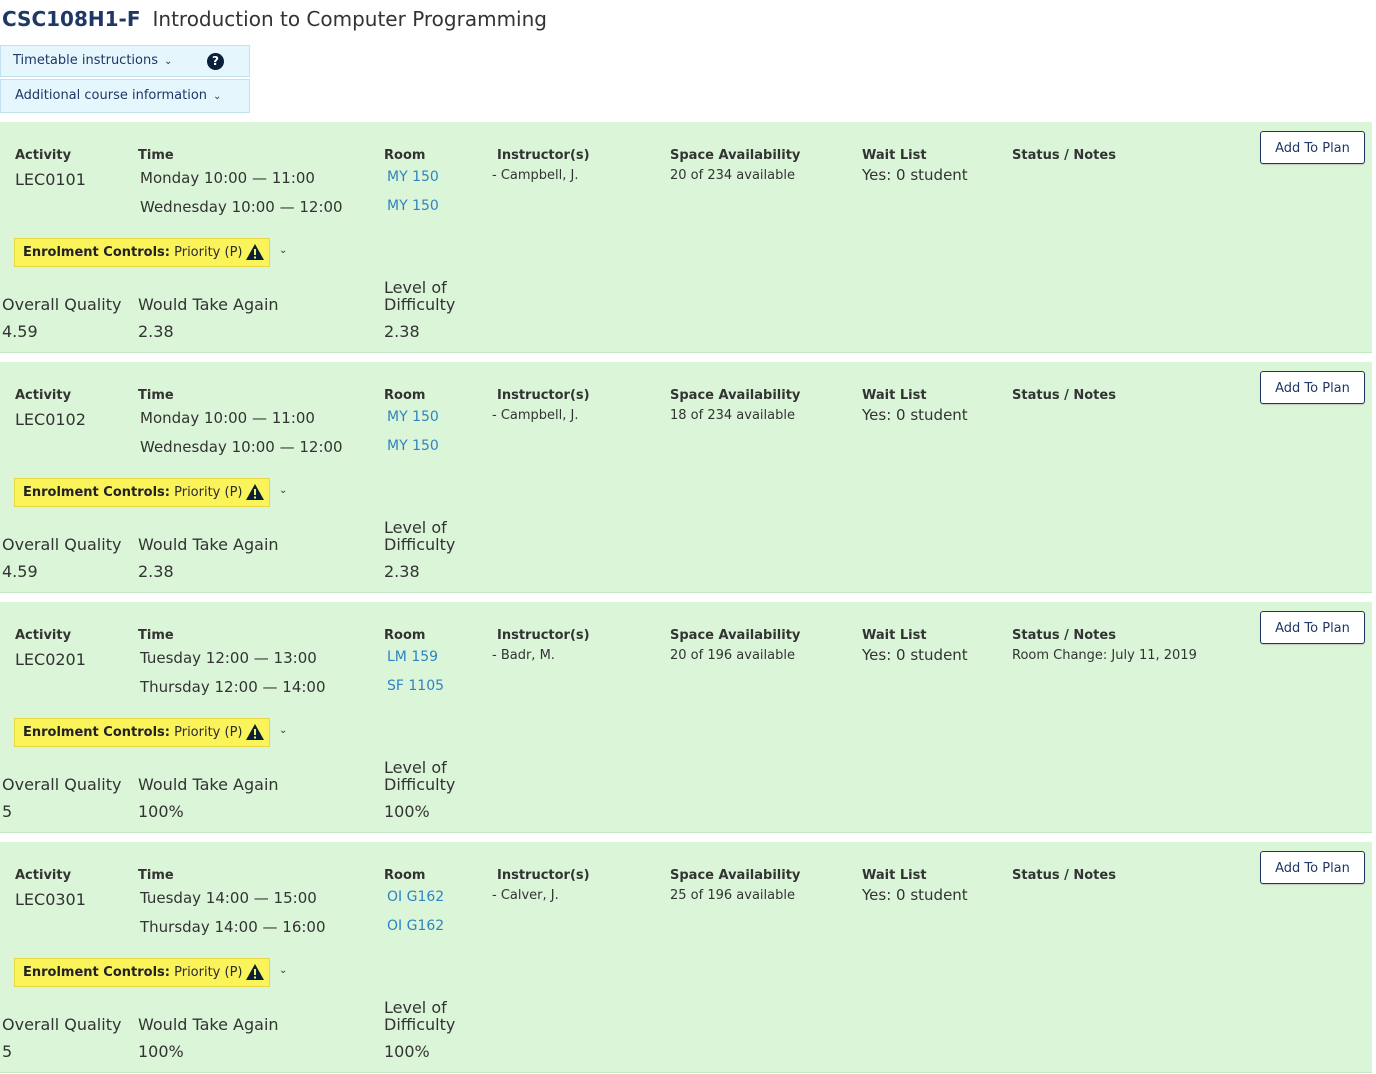 The width and height of the screenshot is (1376, 1074). Describe the element at coordinates (1104, 655) in the screenshot. I see `status-notes-value: Room Change: July 11, 2019` at that location.